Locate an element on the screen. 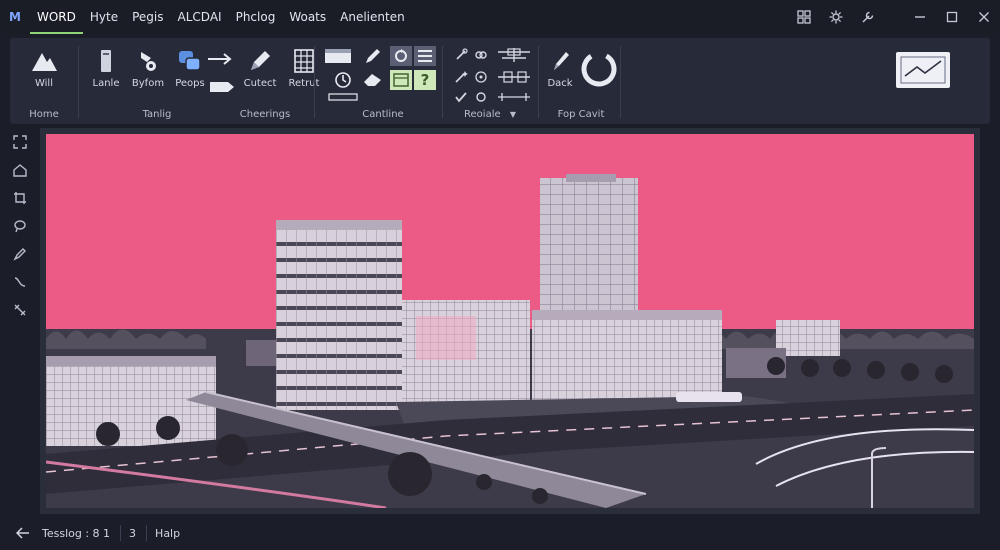 The height and width of the screenshot is (550, 1000). menu-item-word: WORD is located at coordinates (56, 17).